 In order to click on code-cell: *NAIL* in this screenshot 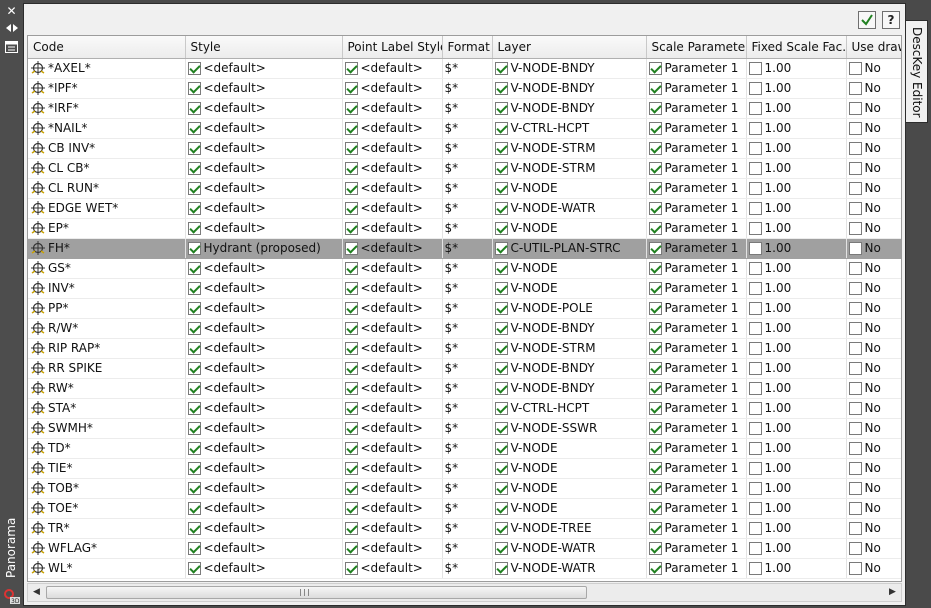, I will do `click(107, 128)`.